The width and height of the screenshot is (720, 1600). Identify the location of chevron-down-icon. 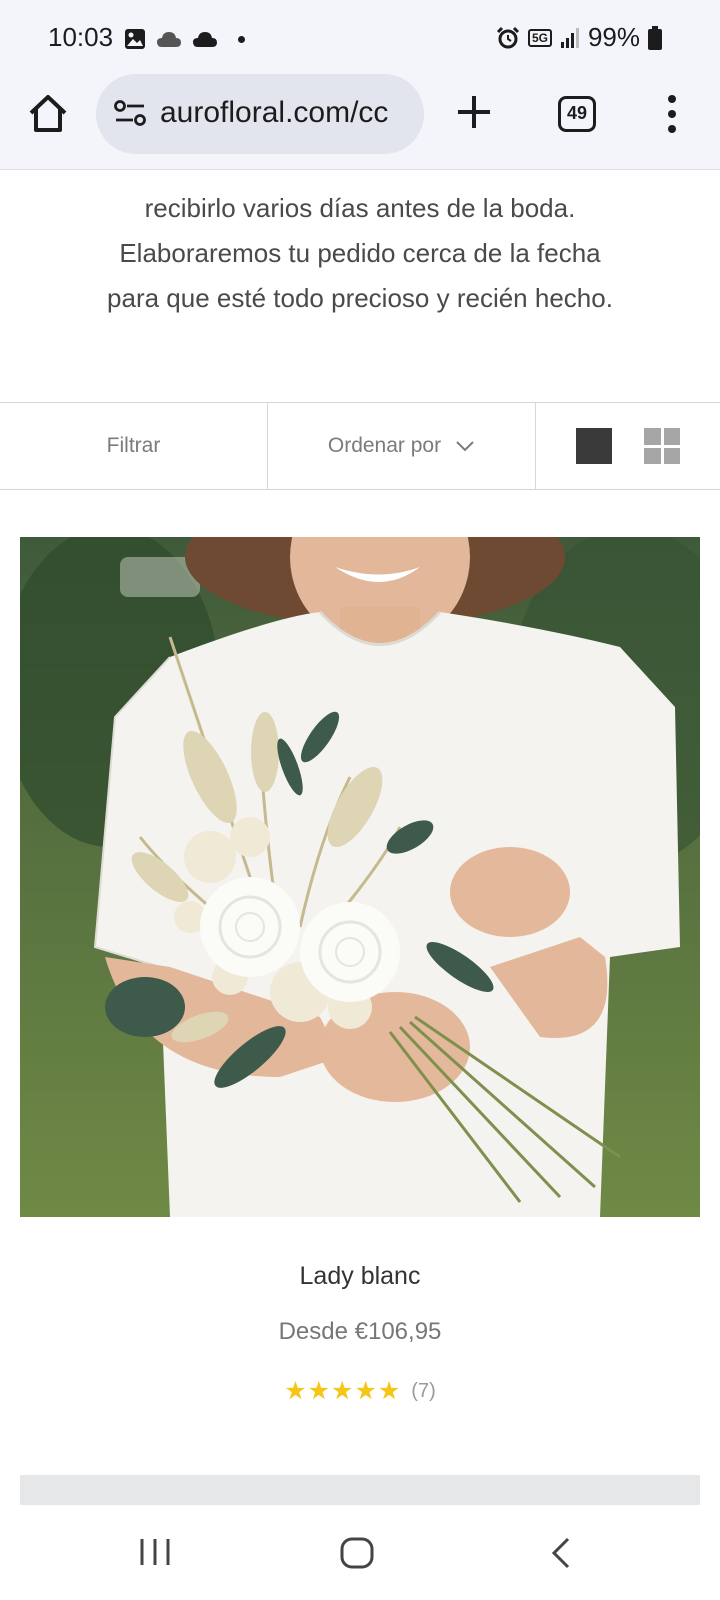
(465, 446).